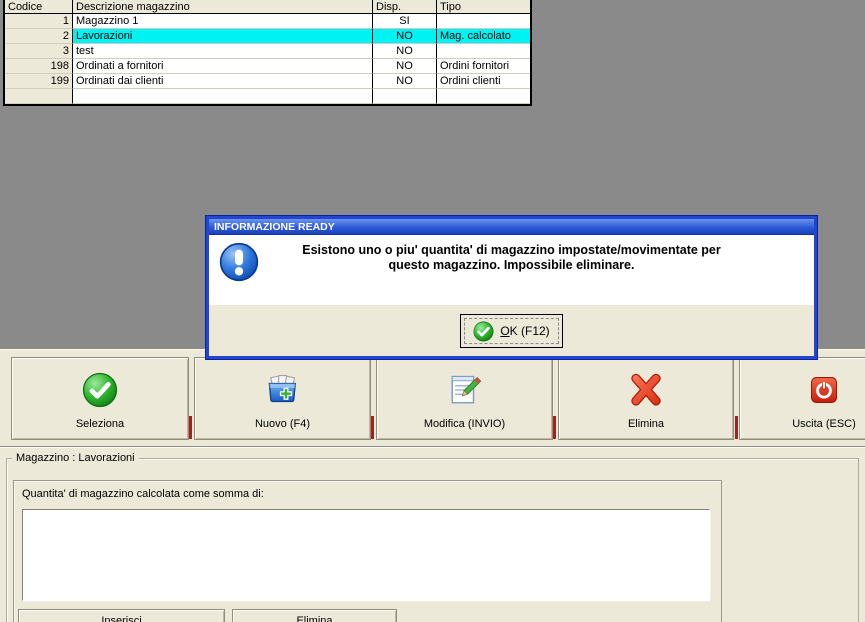 The height and width of the screenshot is (622, 865). What do you see at coordinates (39, 51) in the screenshot?
I see `cell-codice: 3` at bounding box center [39, 51].